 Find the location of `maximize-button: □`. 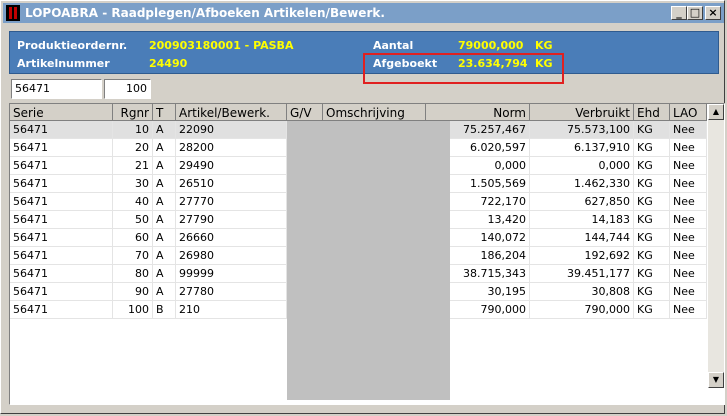

maximize-button: □ is located at coordinates (695, 13).